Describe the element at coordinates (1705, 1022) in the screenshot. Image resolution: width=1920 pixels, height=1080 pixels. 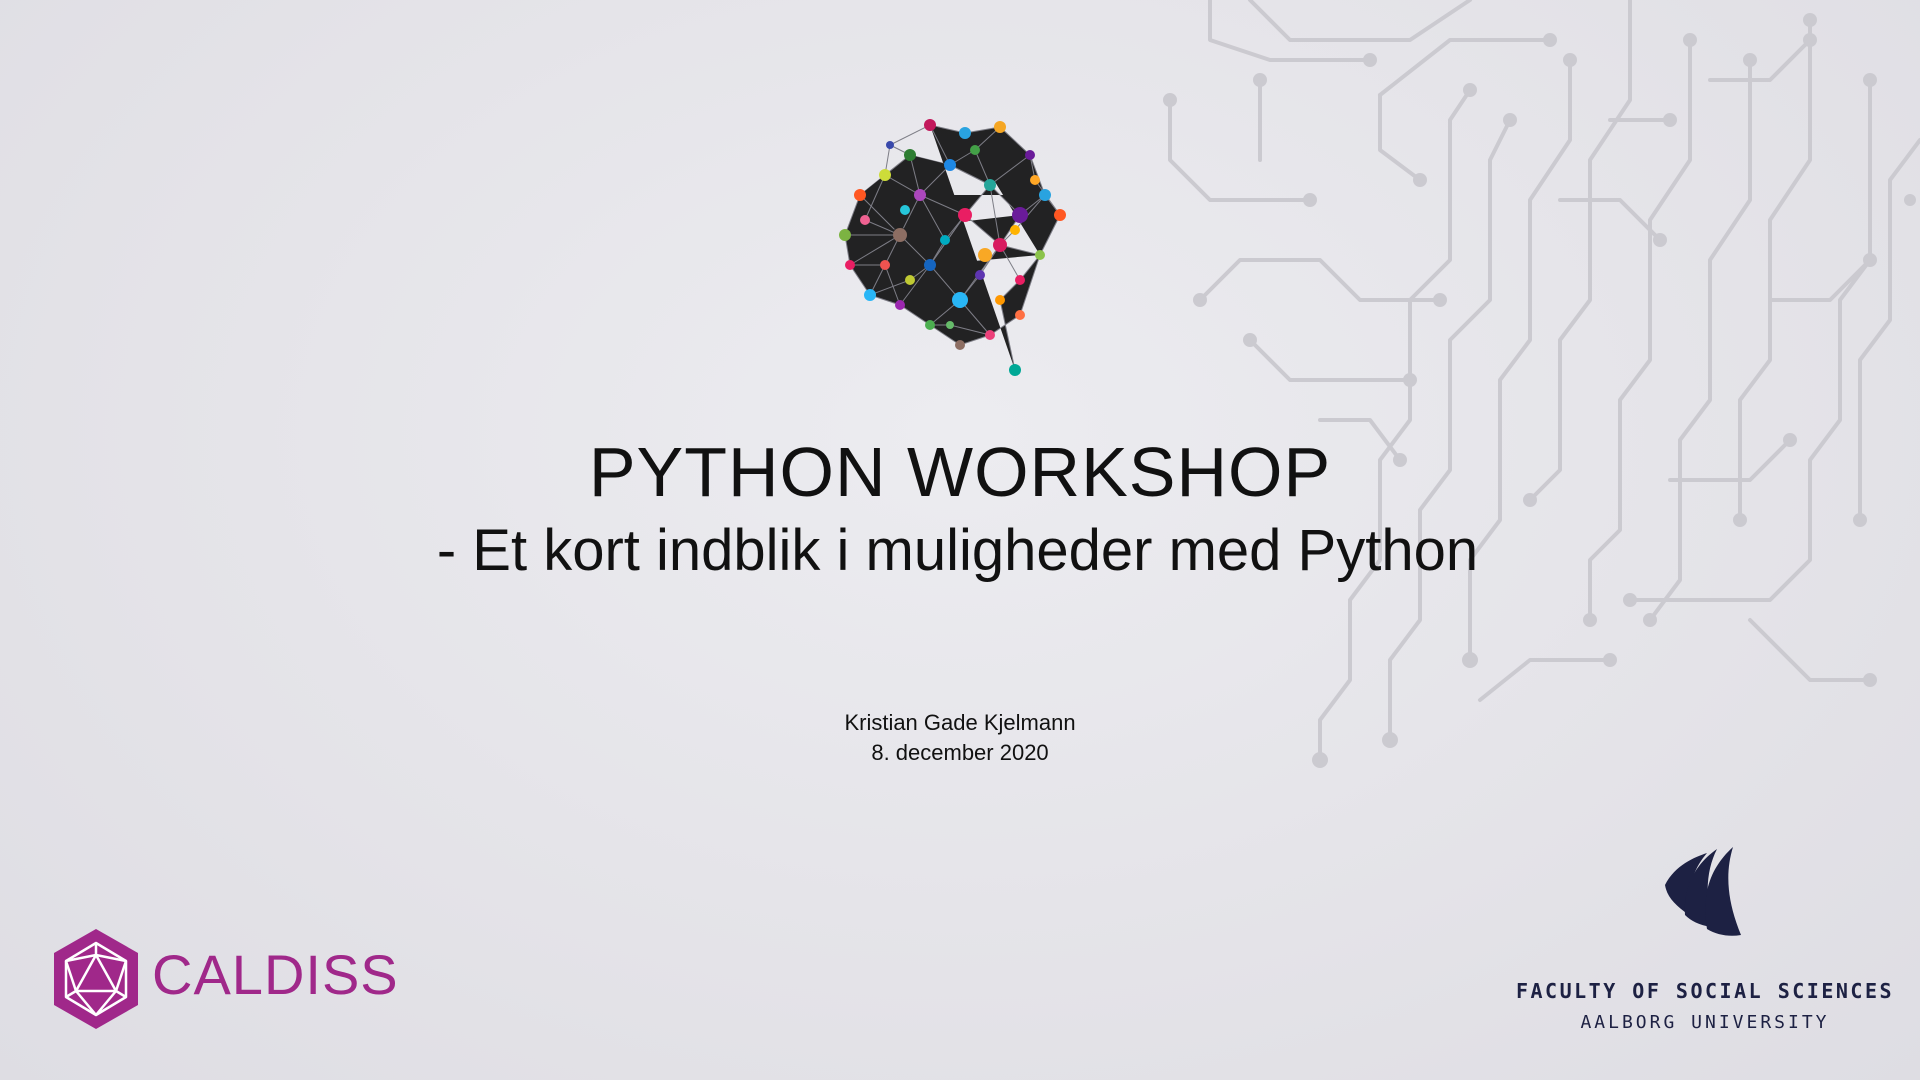
I see `aau-university-text: AALBORG UNIVERSITY` at that location.